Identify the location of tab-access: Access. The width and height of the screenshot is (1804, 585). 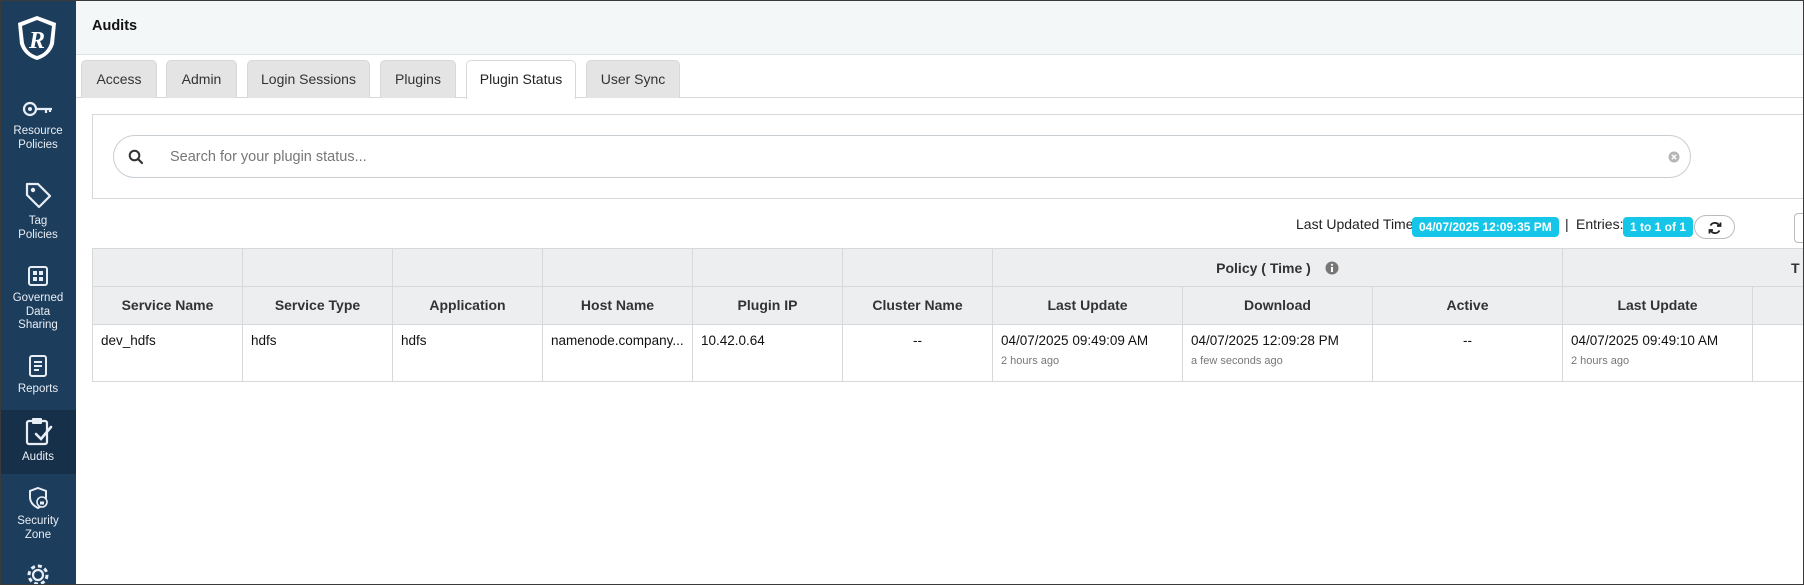
(119, 79).